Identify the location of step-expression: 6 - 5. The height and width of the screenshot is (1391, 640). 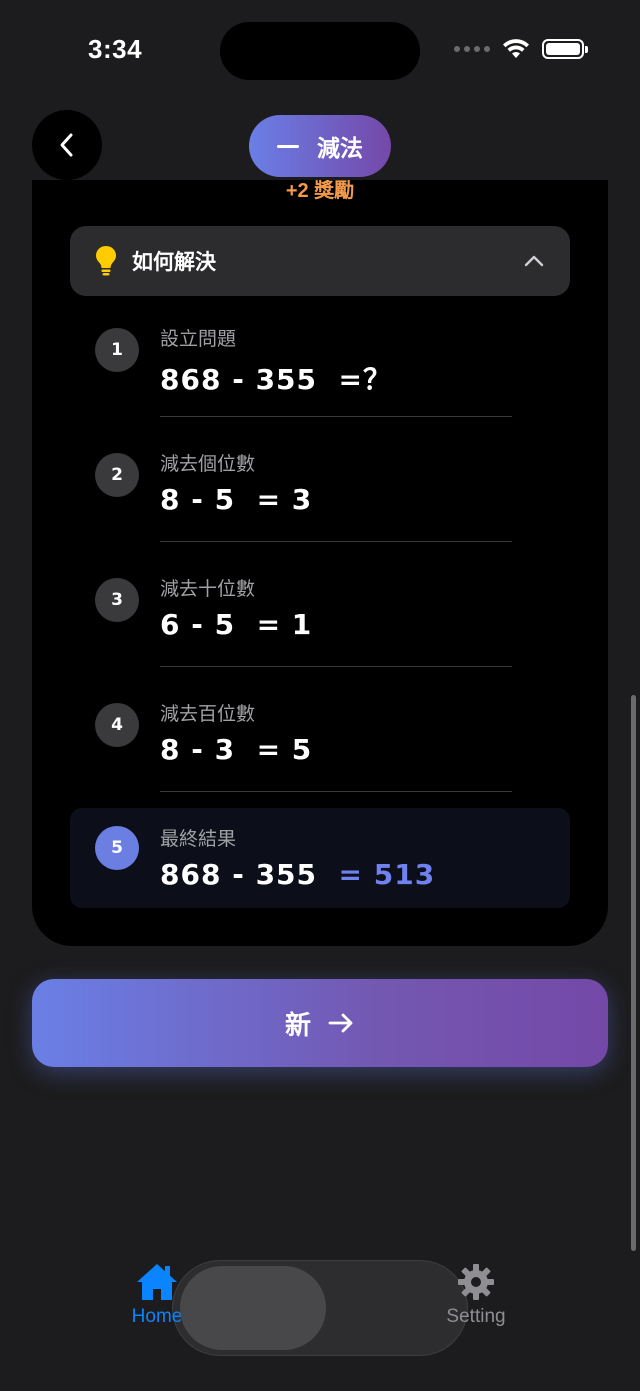
(198, 624).